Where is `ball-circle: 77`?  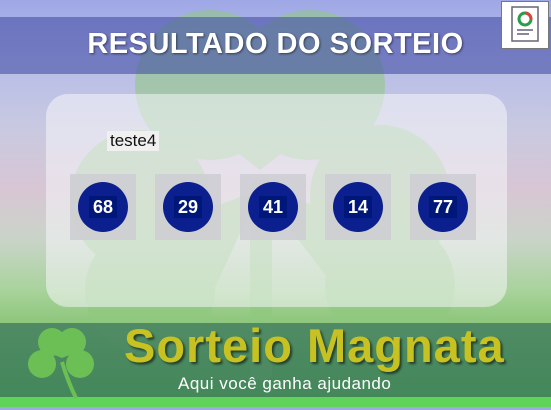 ball-circle: 77 is located at coordinates (443, 207).